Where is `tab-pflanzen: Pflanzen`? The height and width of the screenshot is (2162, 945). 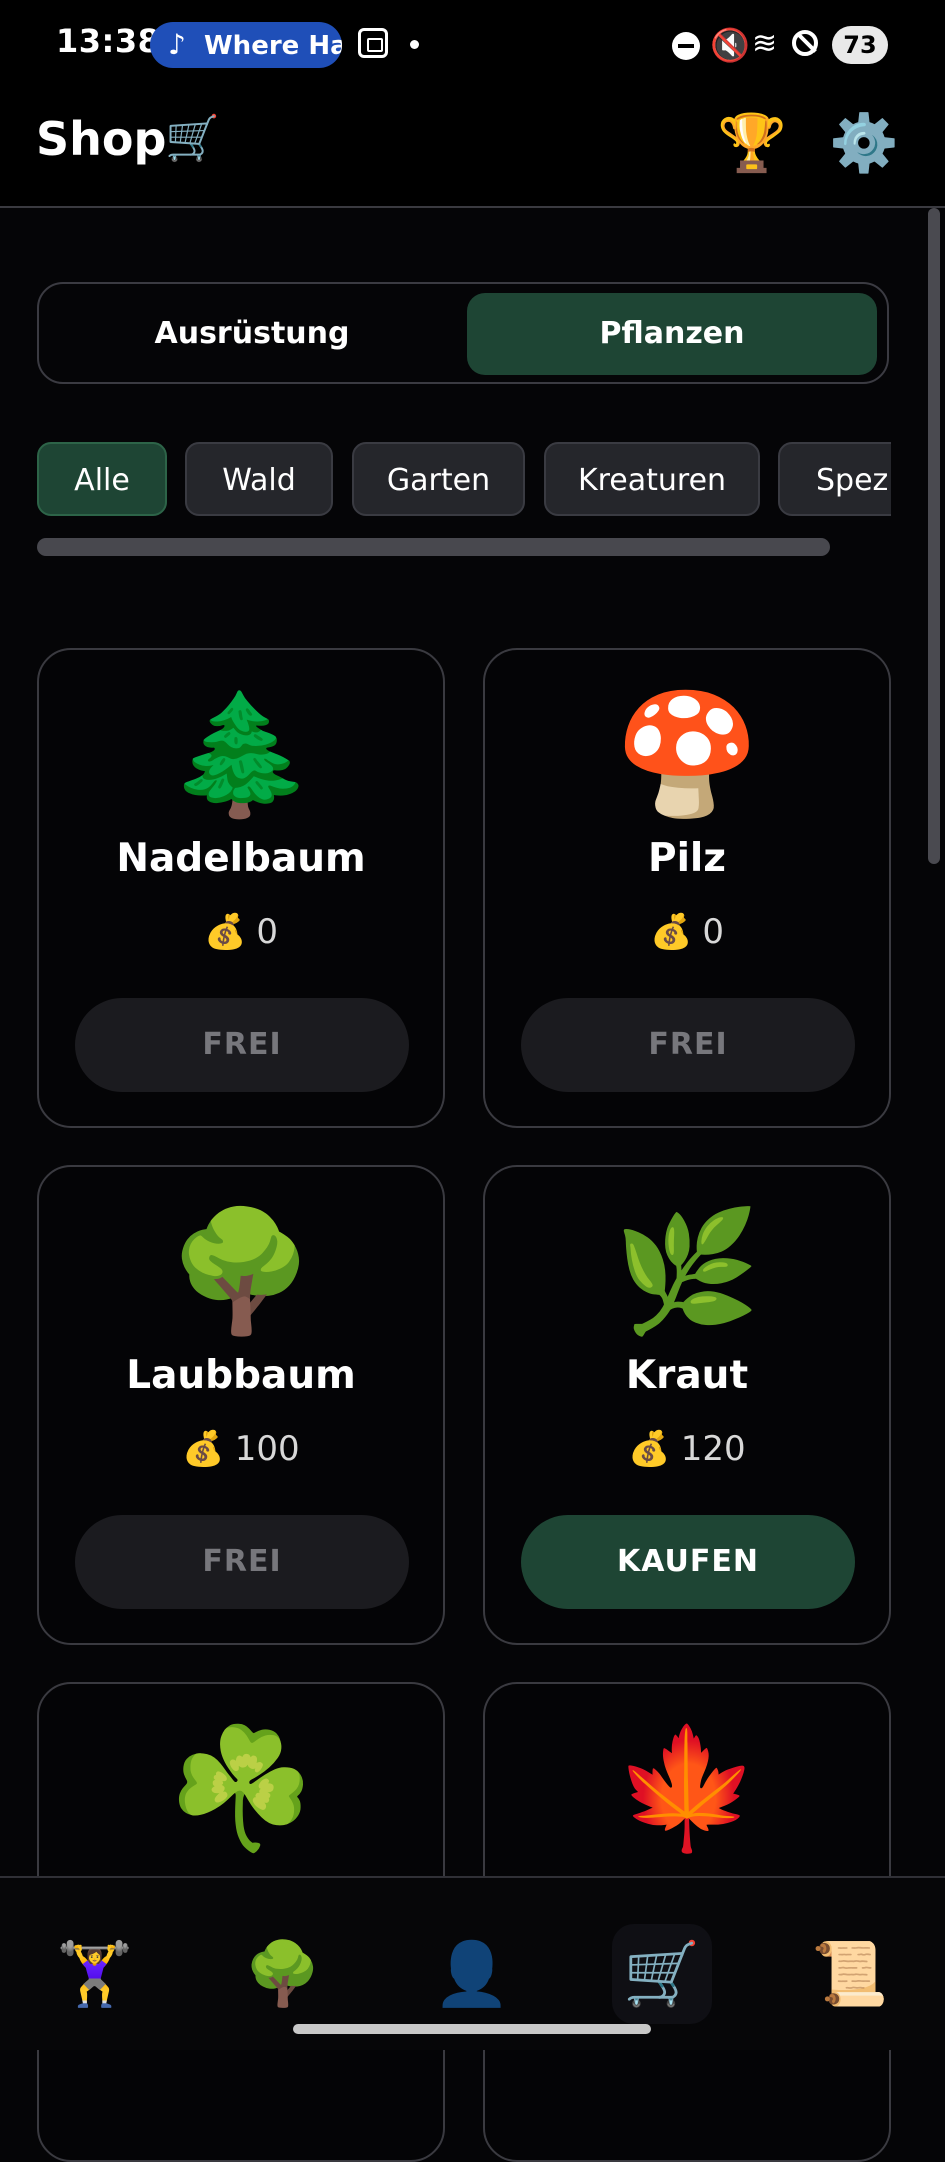
tab-pflanzen: Pflanzen is located at coordinates (672, 334).